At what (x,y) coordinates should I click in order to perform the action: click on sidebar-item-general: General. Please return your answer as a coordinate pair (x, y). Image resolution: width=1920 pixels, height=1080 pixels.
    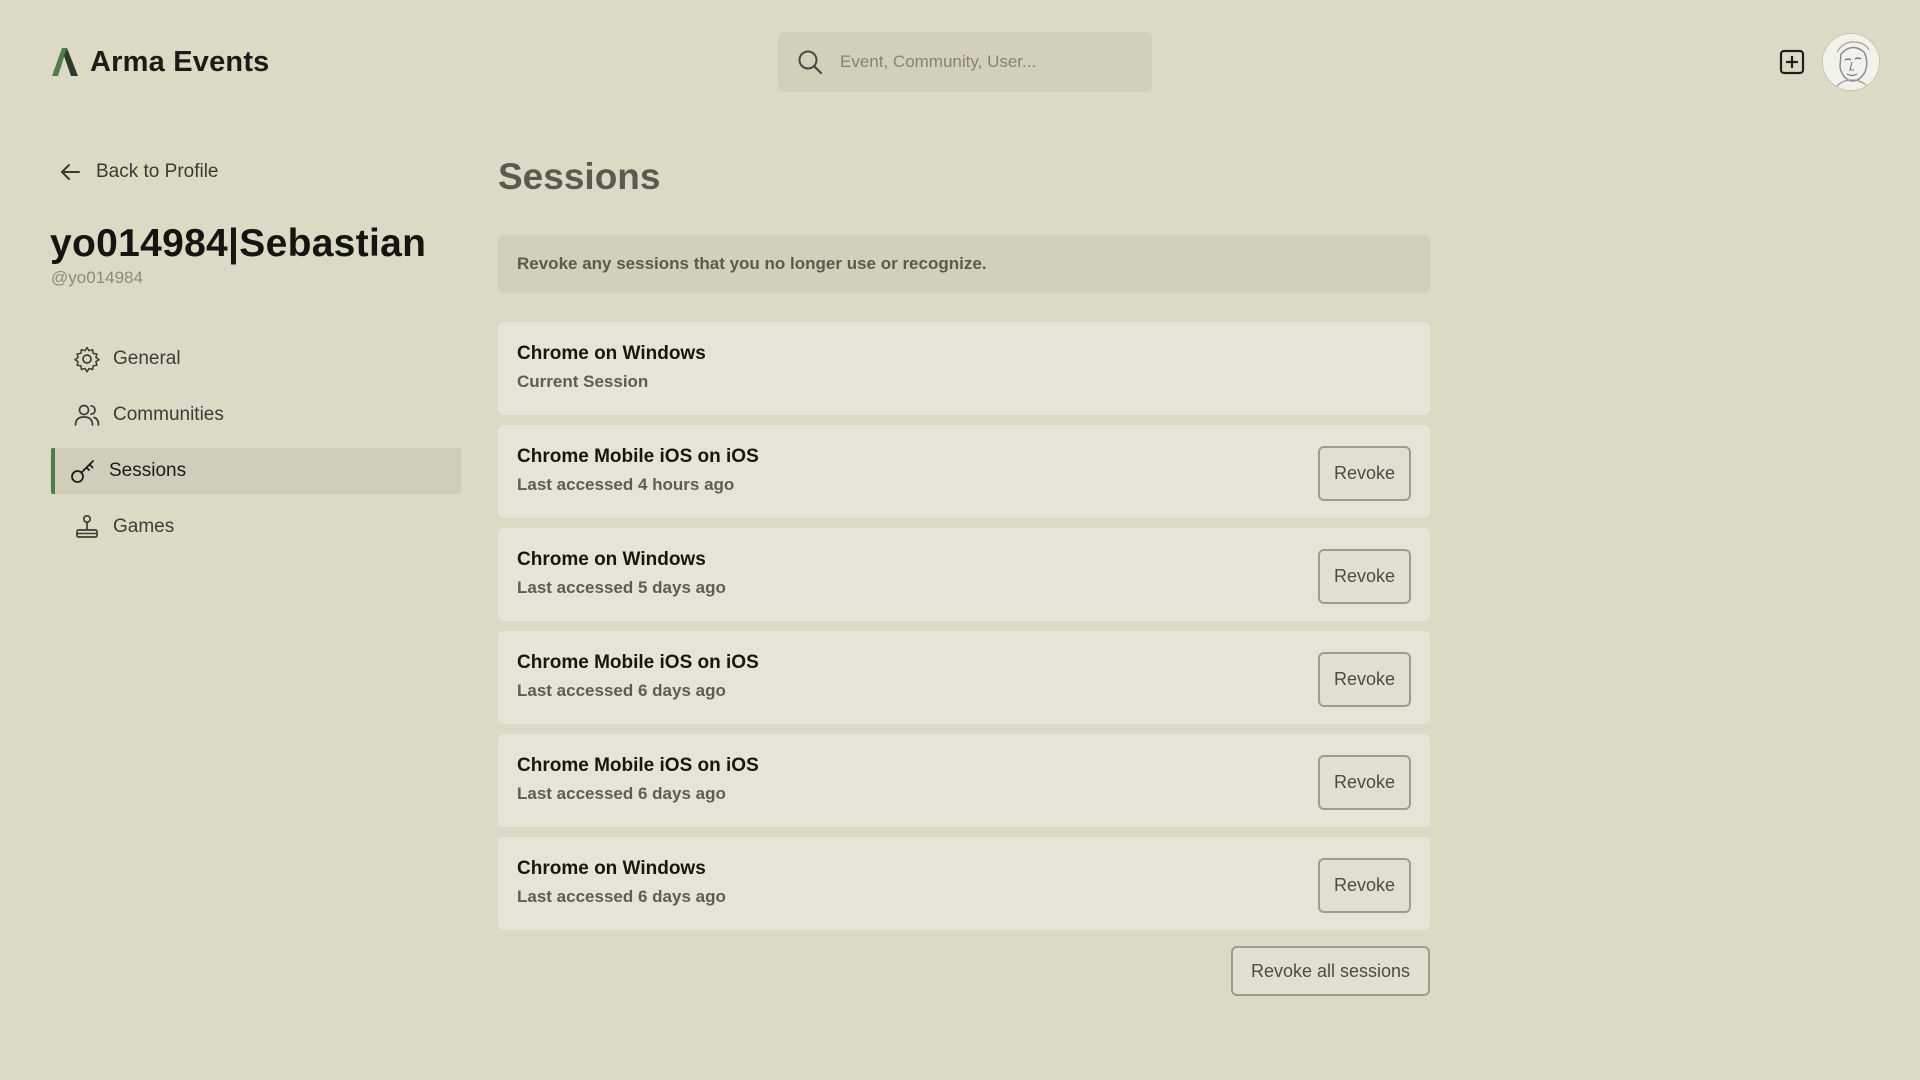
    Looking at the image, I should click on (256, 359).